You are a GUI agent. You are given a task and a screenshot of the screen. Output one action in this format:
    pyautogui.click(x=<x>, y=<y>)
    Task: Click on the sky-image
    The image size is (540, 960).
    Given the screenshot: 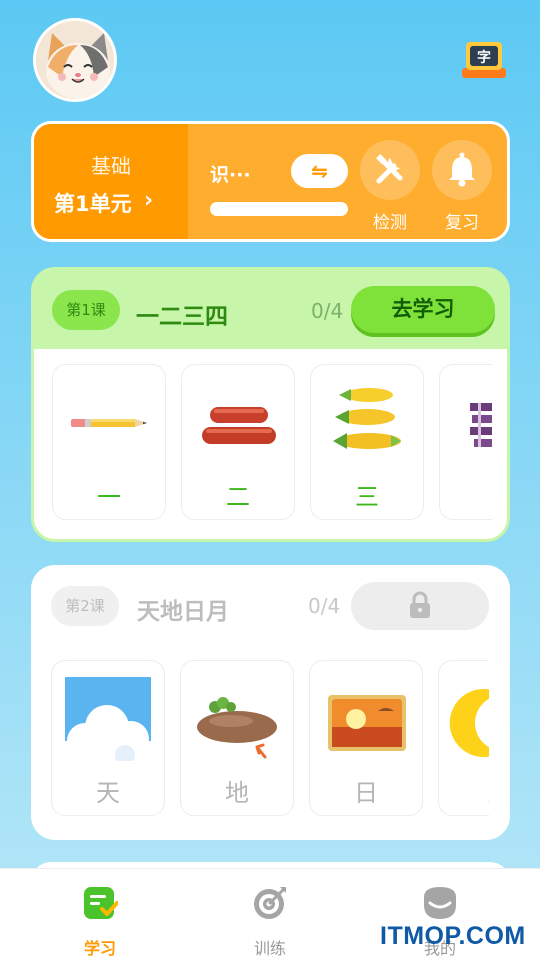 What is the action you would take?
    pyautogui.click(x=108, y=719)
    